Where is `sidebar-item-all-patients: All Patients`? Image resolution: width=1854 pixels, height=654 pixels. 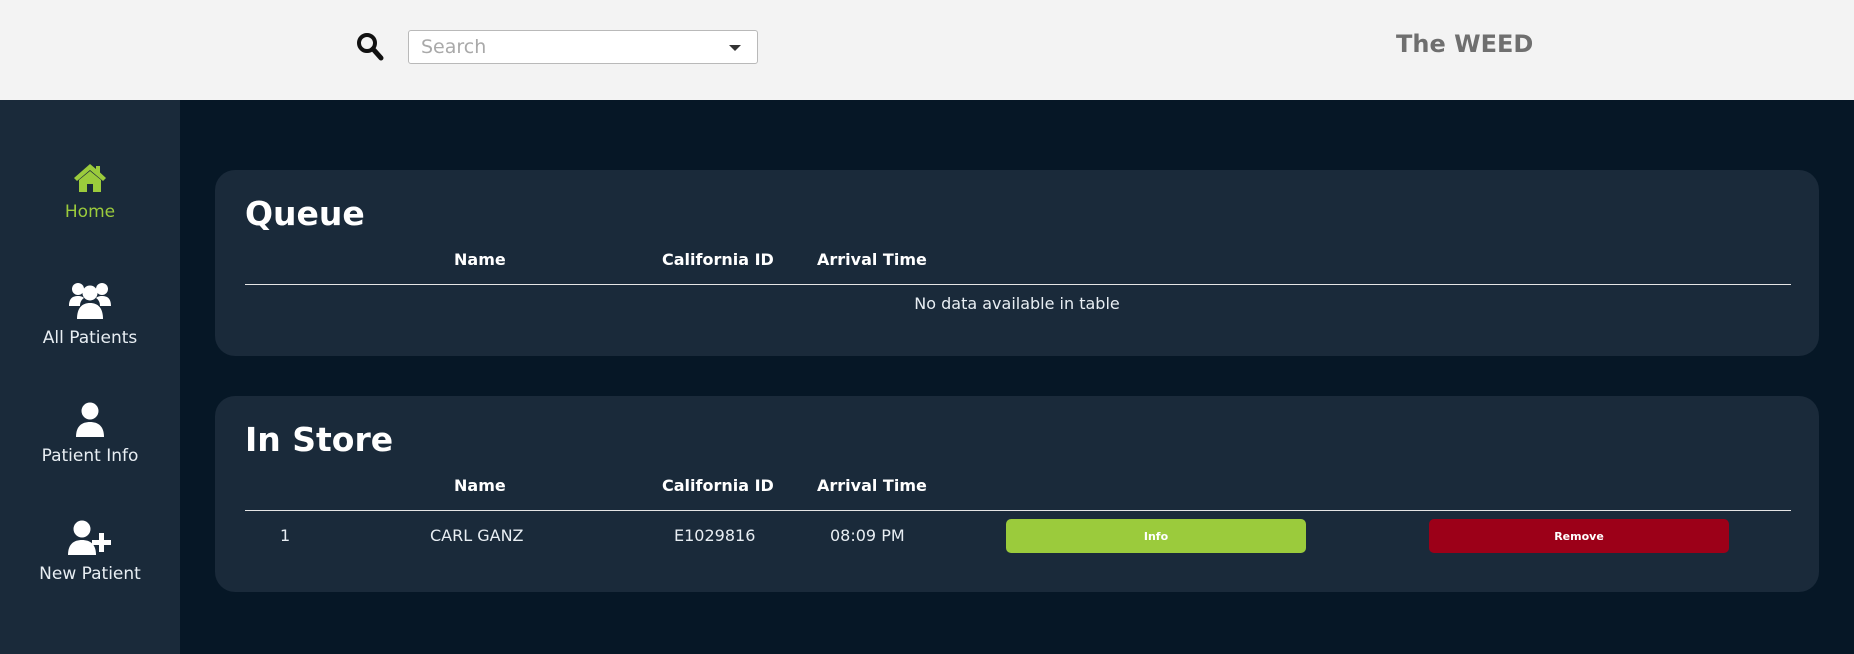
sidebar-item-all-patients: All Patients is located at coordinates (90, 330).